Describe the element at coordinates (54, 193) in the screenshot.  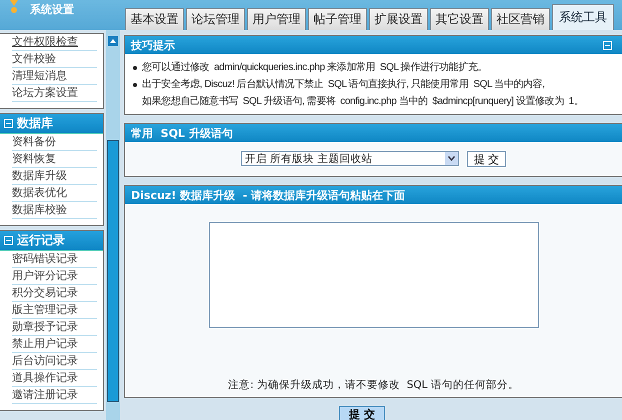
I see `sidebar-item: 数据表优化` at that location.